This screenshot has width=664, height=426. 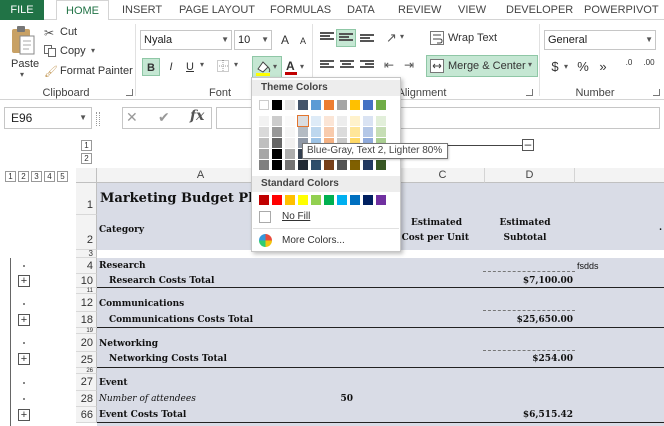 I want to click on category-header: Category, so click(x=121, y=230).